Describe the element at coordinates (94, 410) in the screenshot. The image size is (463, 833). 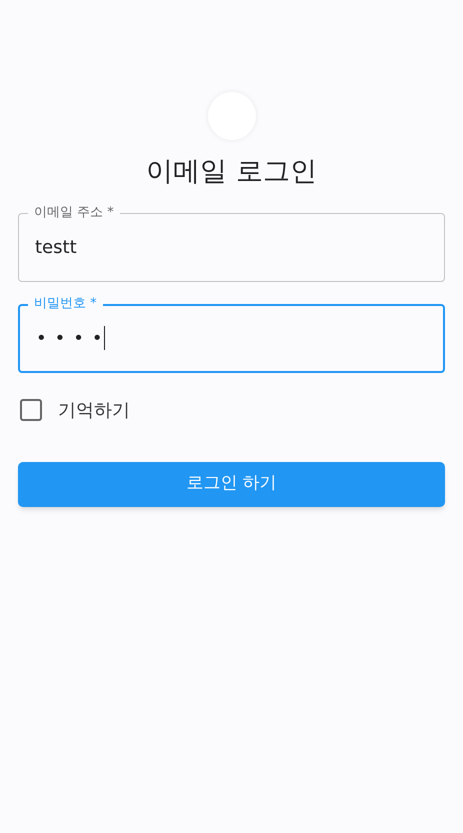
I see `remember-label: 기억하기` at that location.